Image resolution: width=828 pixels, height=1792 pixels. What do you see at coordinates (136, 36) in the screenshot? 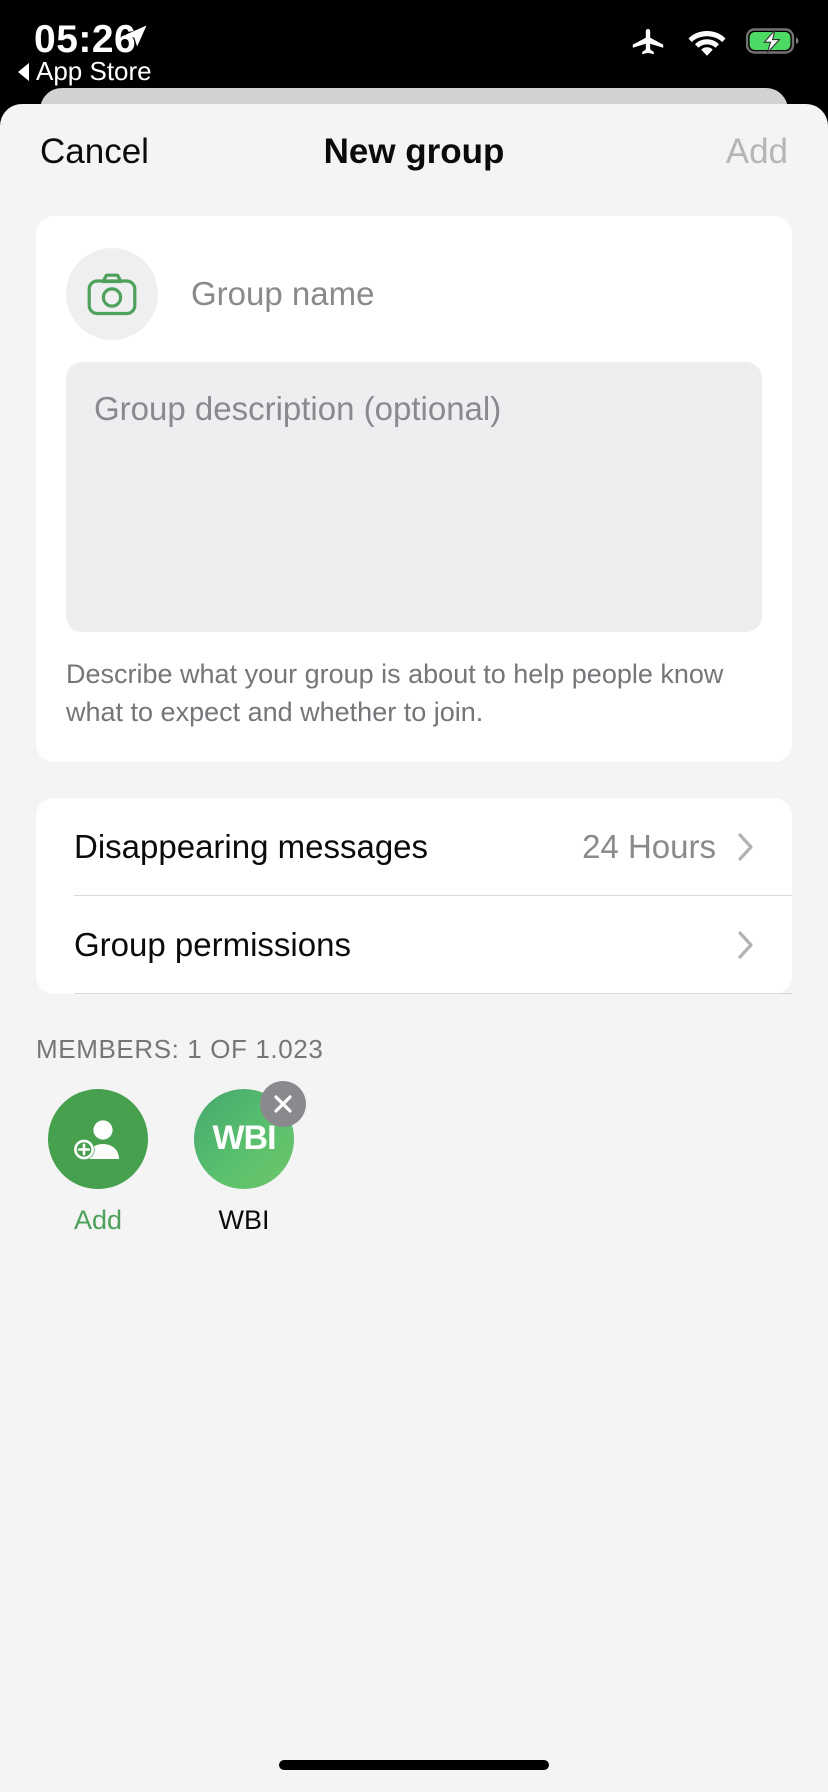
I see `location-arrow-icon` at bounding box center [136, 36].